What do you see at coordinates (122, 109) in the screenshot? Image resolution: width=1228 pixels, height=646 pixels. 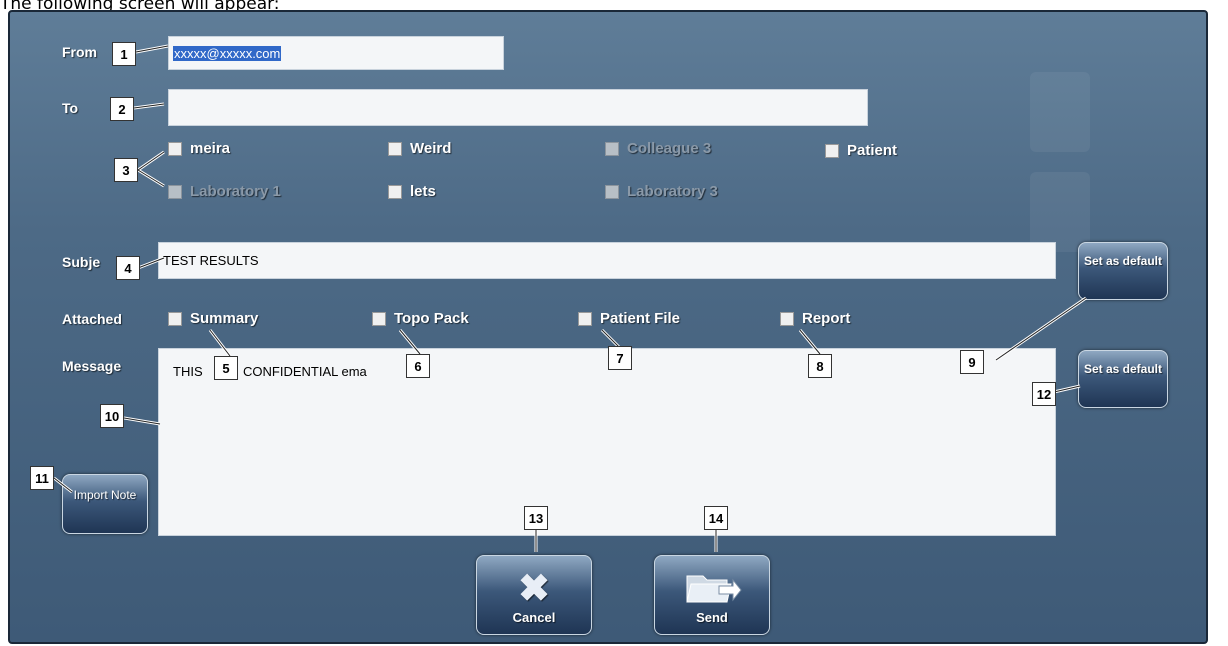 I see `callout-2: 2` at bounding box center [122, 109].